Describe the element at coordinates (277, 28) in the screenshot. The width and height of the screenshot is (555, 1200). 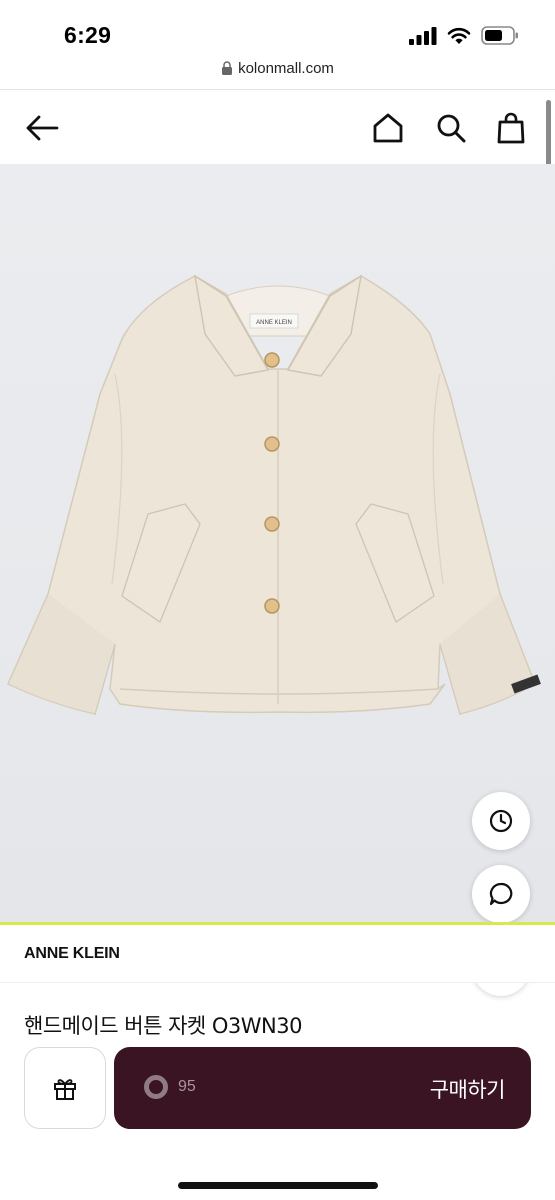
I see `status-bar: 6:29` at that location.